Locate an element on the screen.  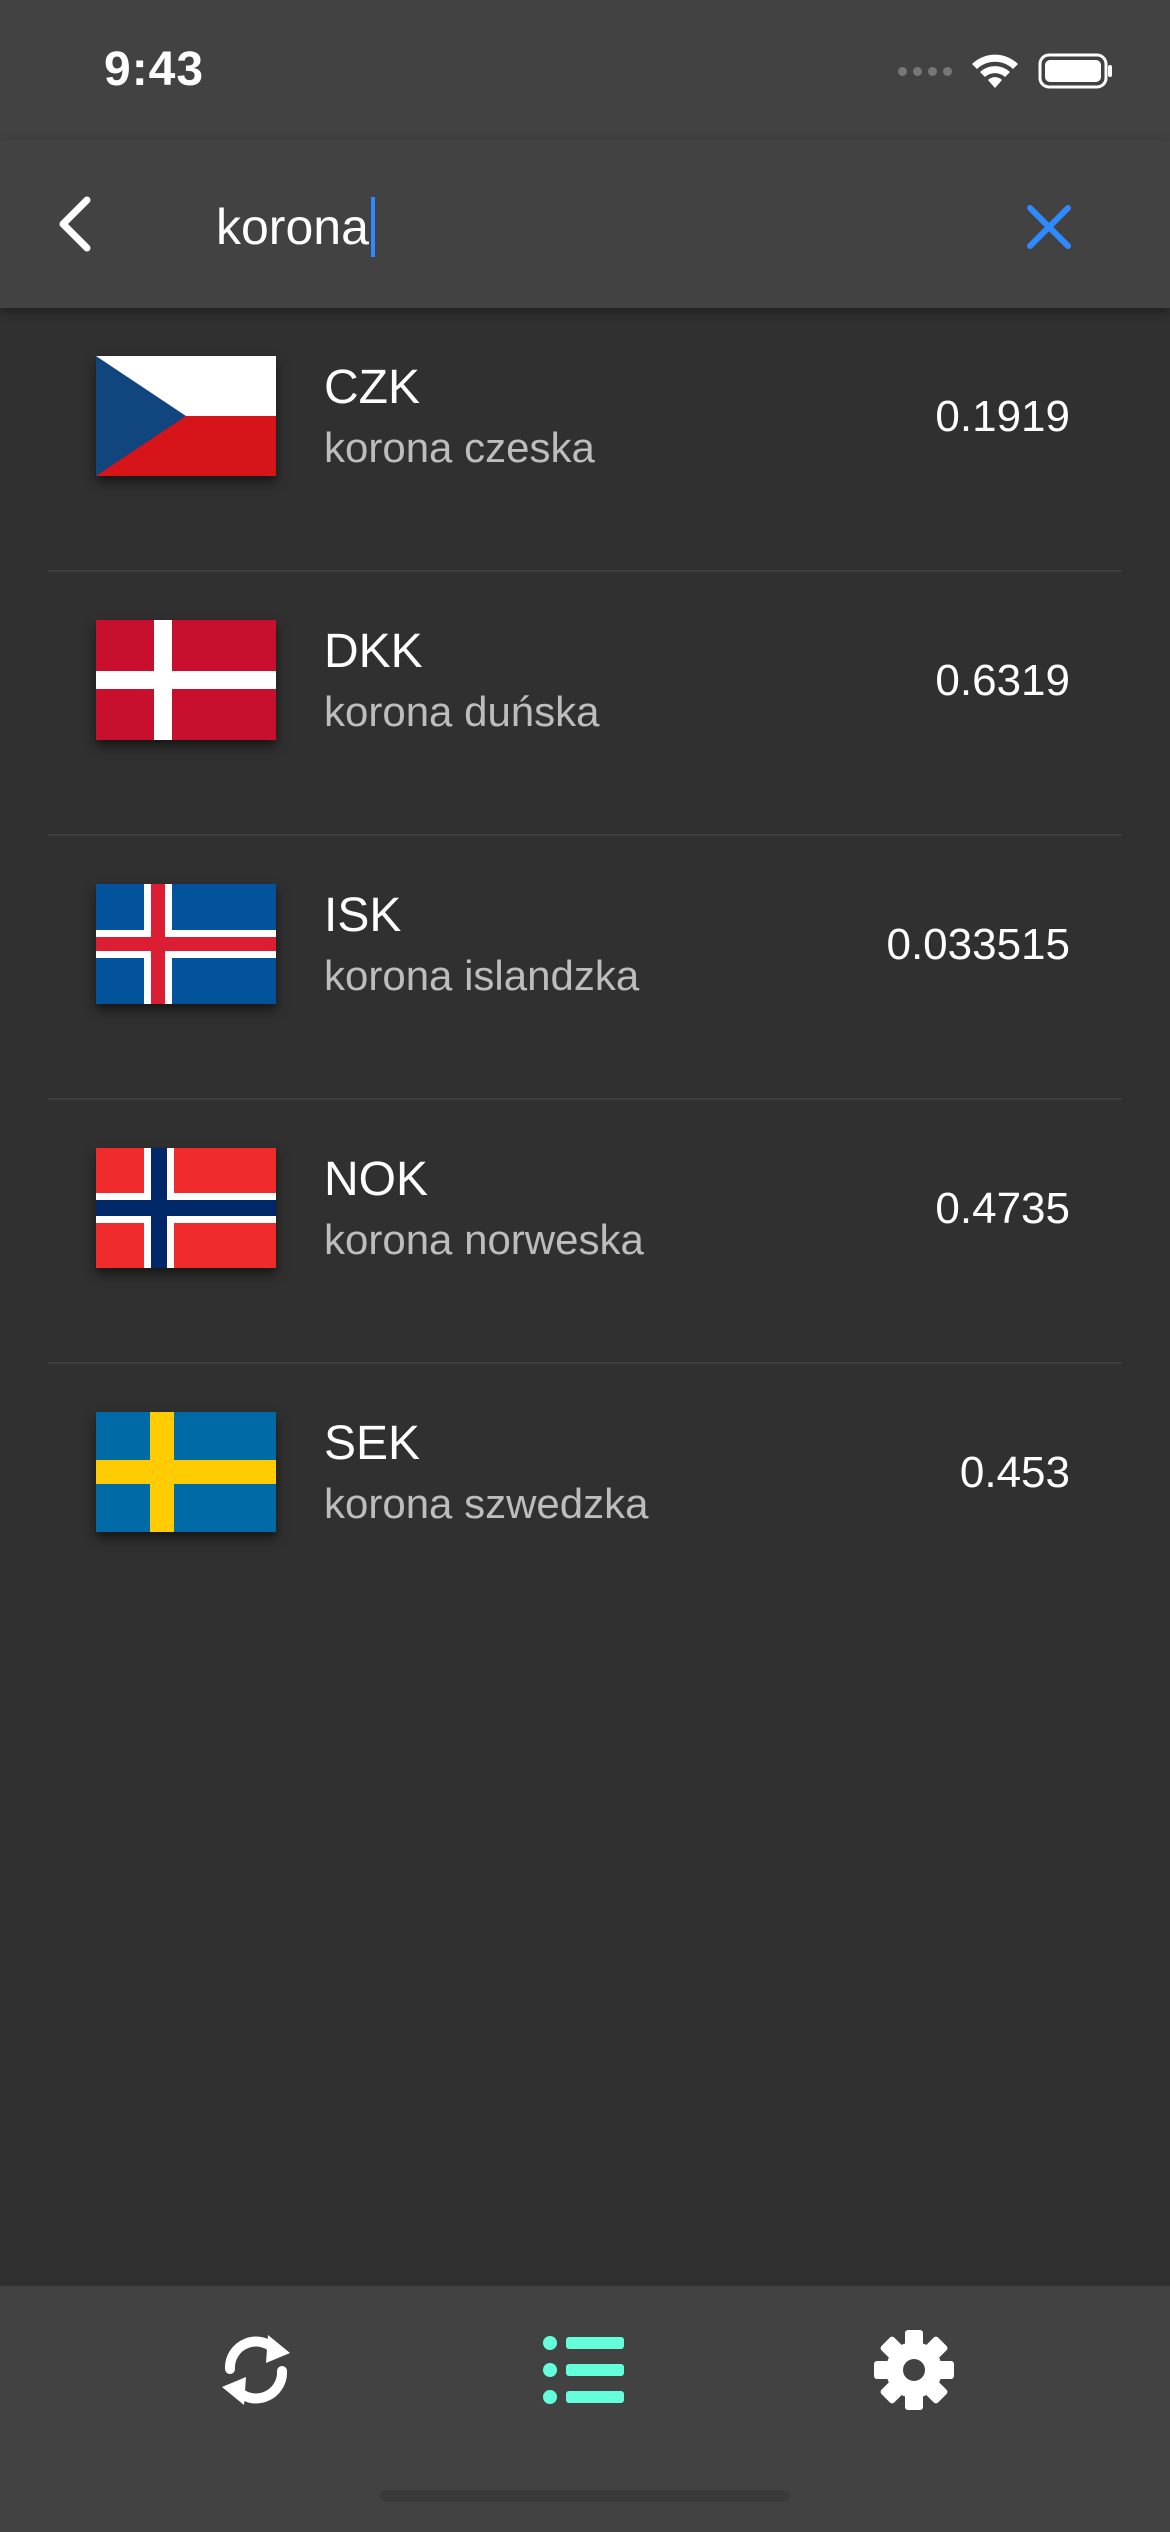
back-button is located at coordinates (76, 224).